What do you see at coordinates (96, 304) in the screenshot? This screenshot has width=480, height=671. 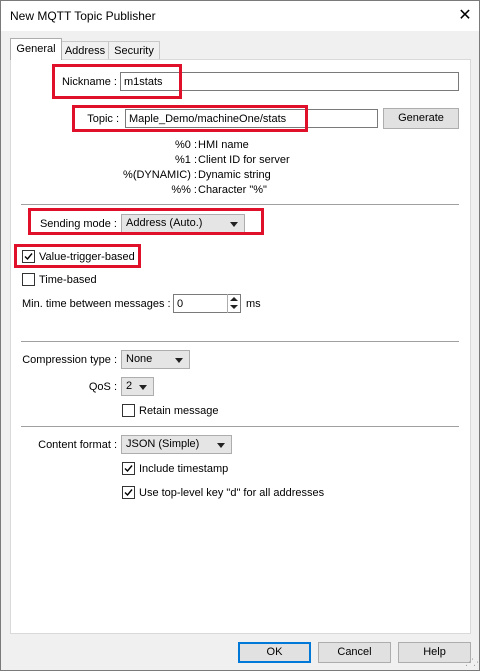 I see `min-time-label: Min. time between messages :` at bounding box center [96, 304].